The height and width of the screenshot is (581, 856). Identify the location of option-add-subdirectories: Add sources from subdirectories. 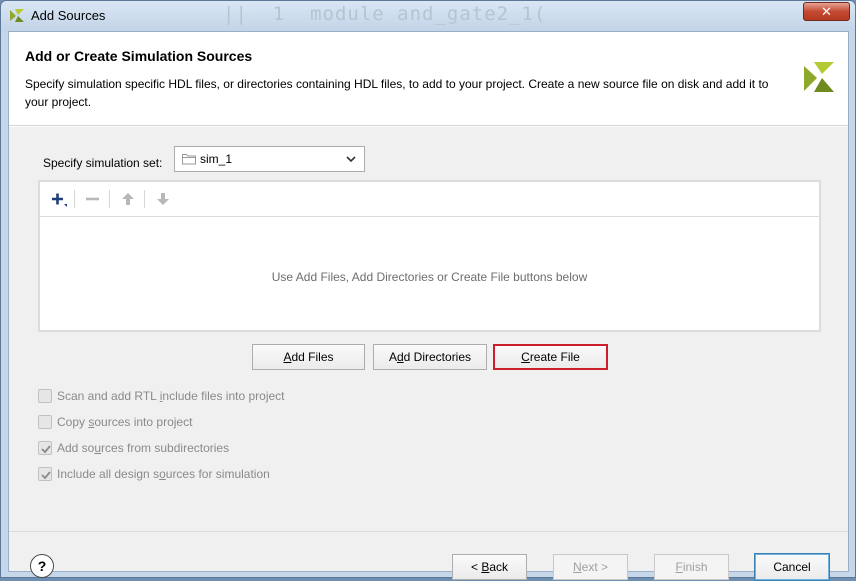
(188, 449).